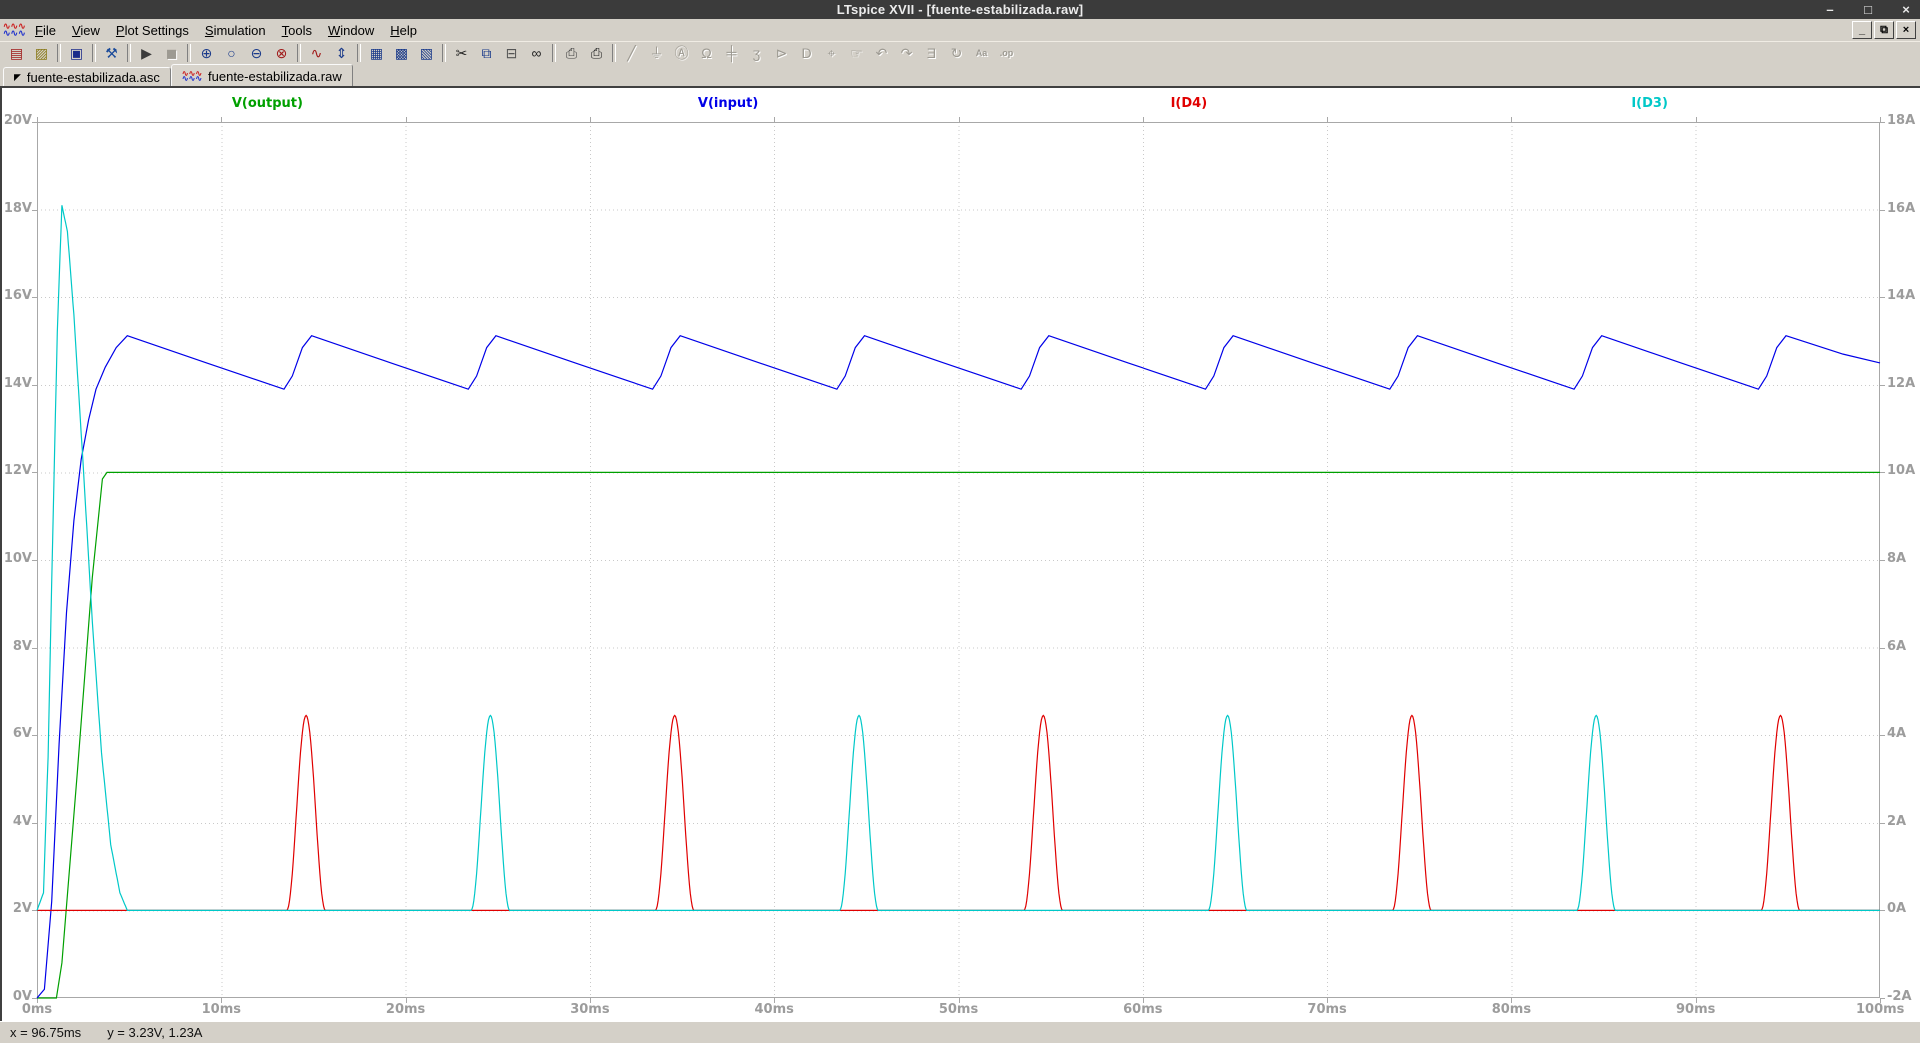 This screenshot has height=1043, width=1920. I want to click on save-icon: ▣, so click(76, 53).